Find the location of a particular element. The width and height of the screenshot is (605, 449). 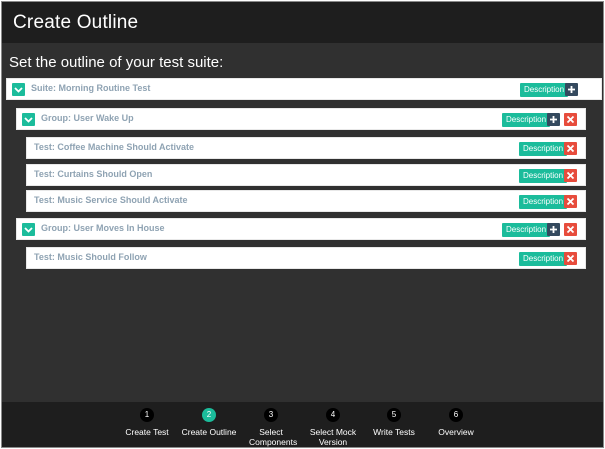

group-label: Group: User Wake Up is located at coordinates (87, 118).